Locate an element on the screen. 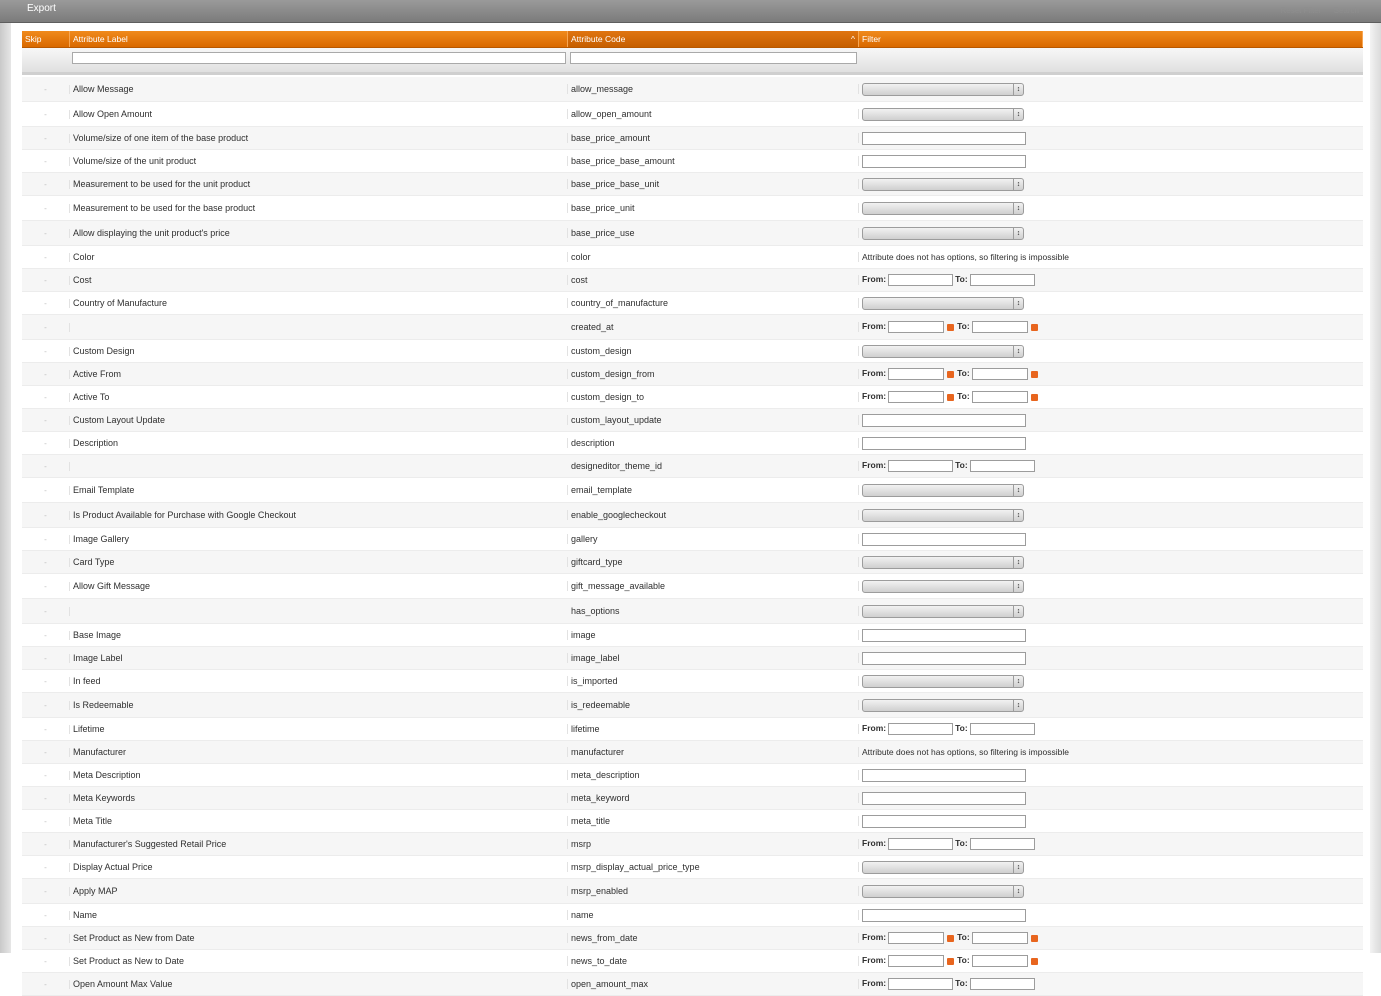  column-header-attribute-label: Attribute Label is located at coordinates (319, 39).